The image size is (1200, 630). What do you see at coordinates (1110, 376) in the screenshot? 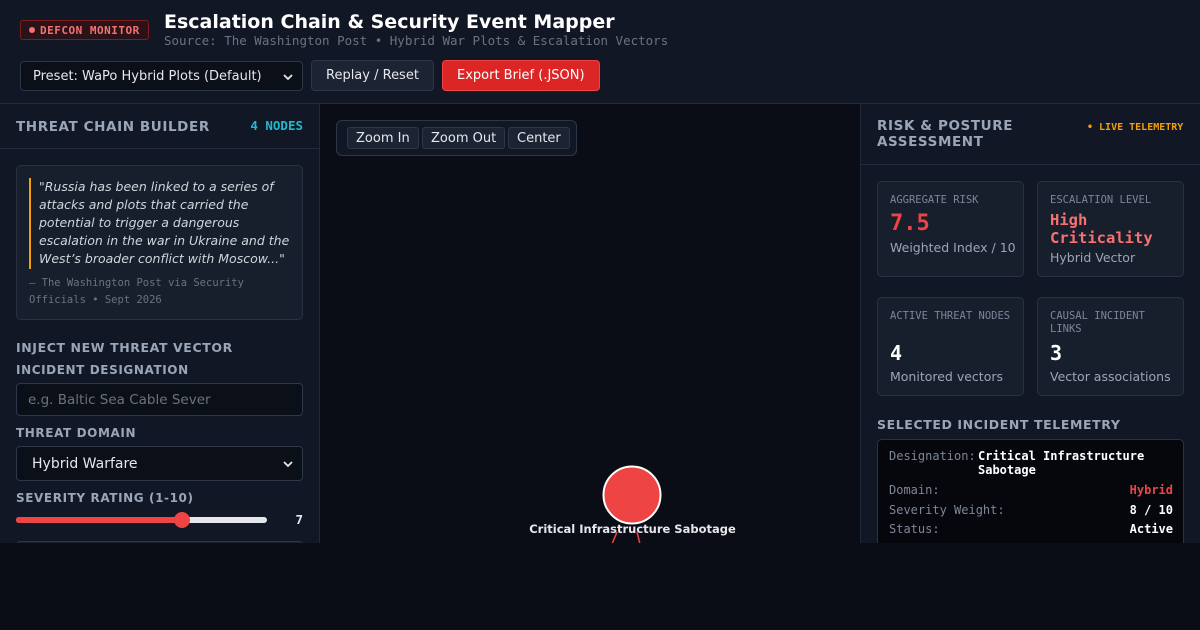
I see `stat-sub: Vector associations` at bounding box center [1110, 376].